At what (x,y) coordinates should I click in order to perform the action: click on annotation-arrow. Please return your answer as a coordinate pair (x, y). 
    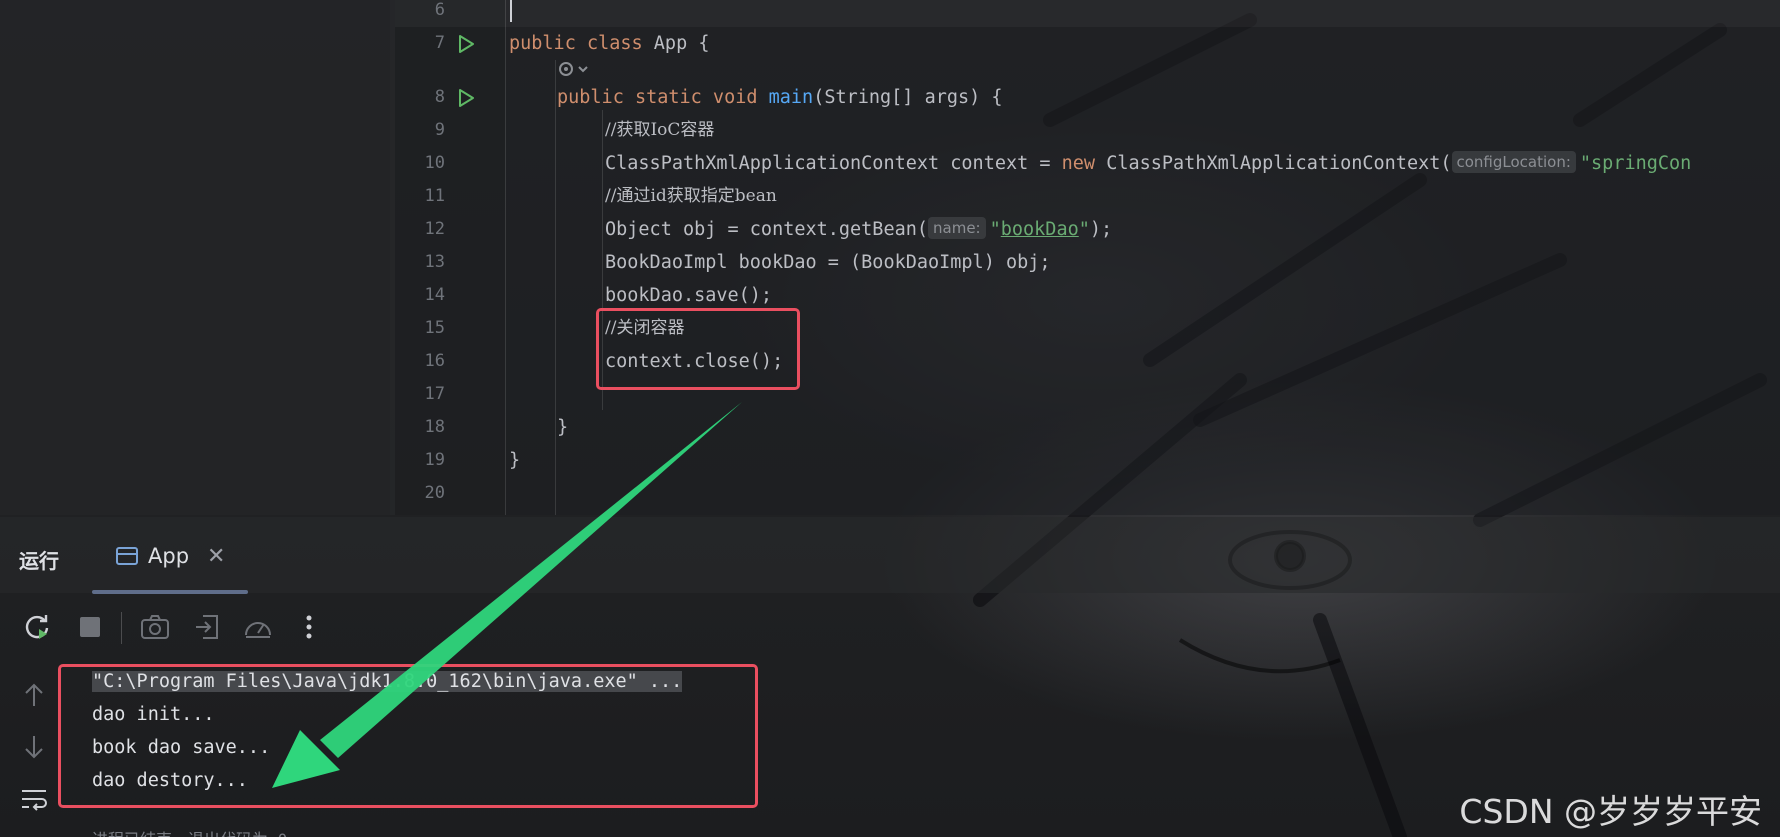
    Looking at the image, I should click on (507, 595).